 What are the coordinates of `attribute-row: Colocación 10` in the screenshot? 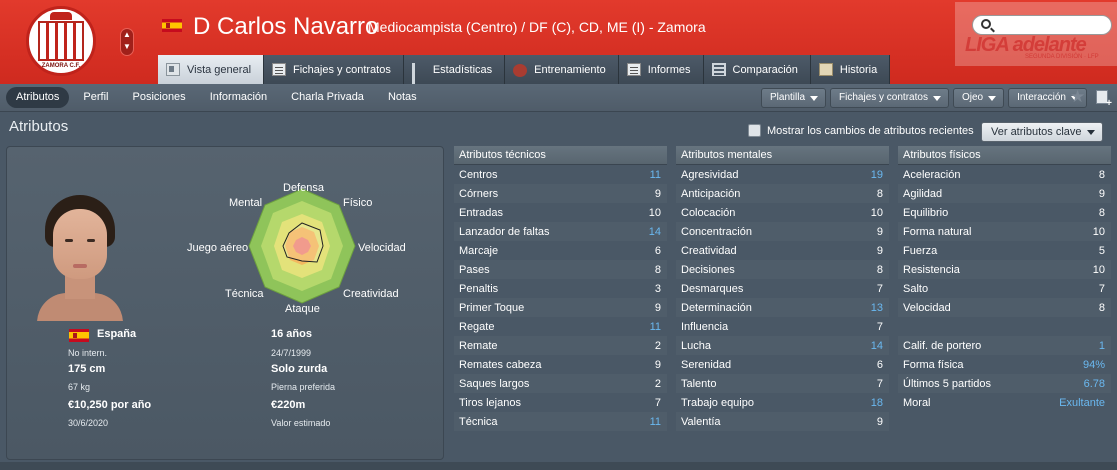 It's located at (782, 212).